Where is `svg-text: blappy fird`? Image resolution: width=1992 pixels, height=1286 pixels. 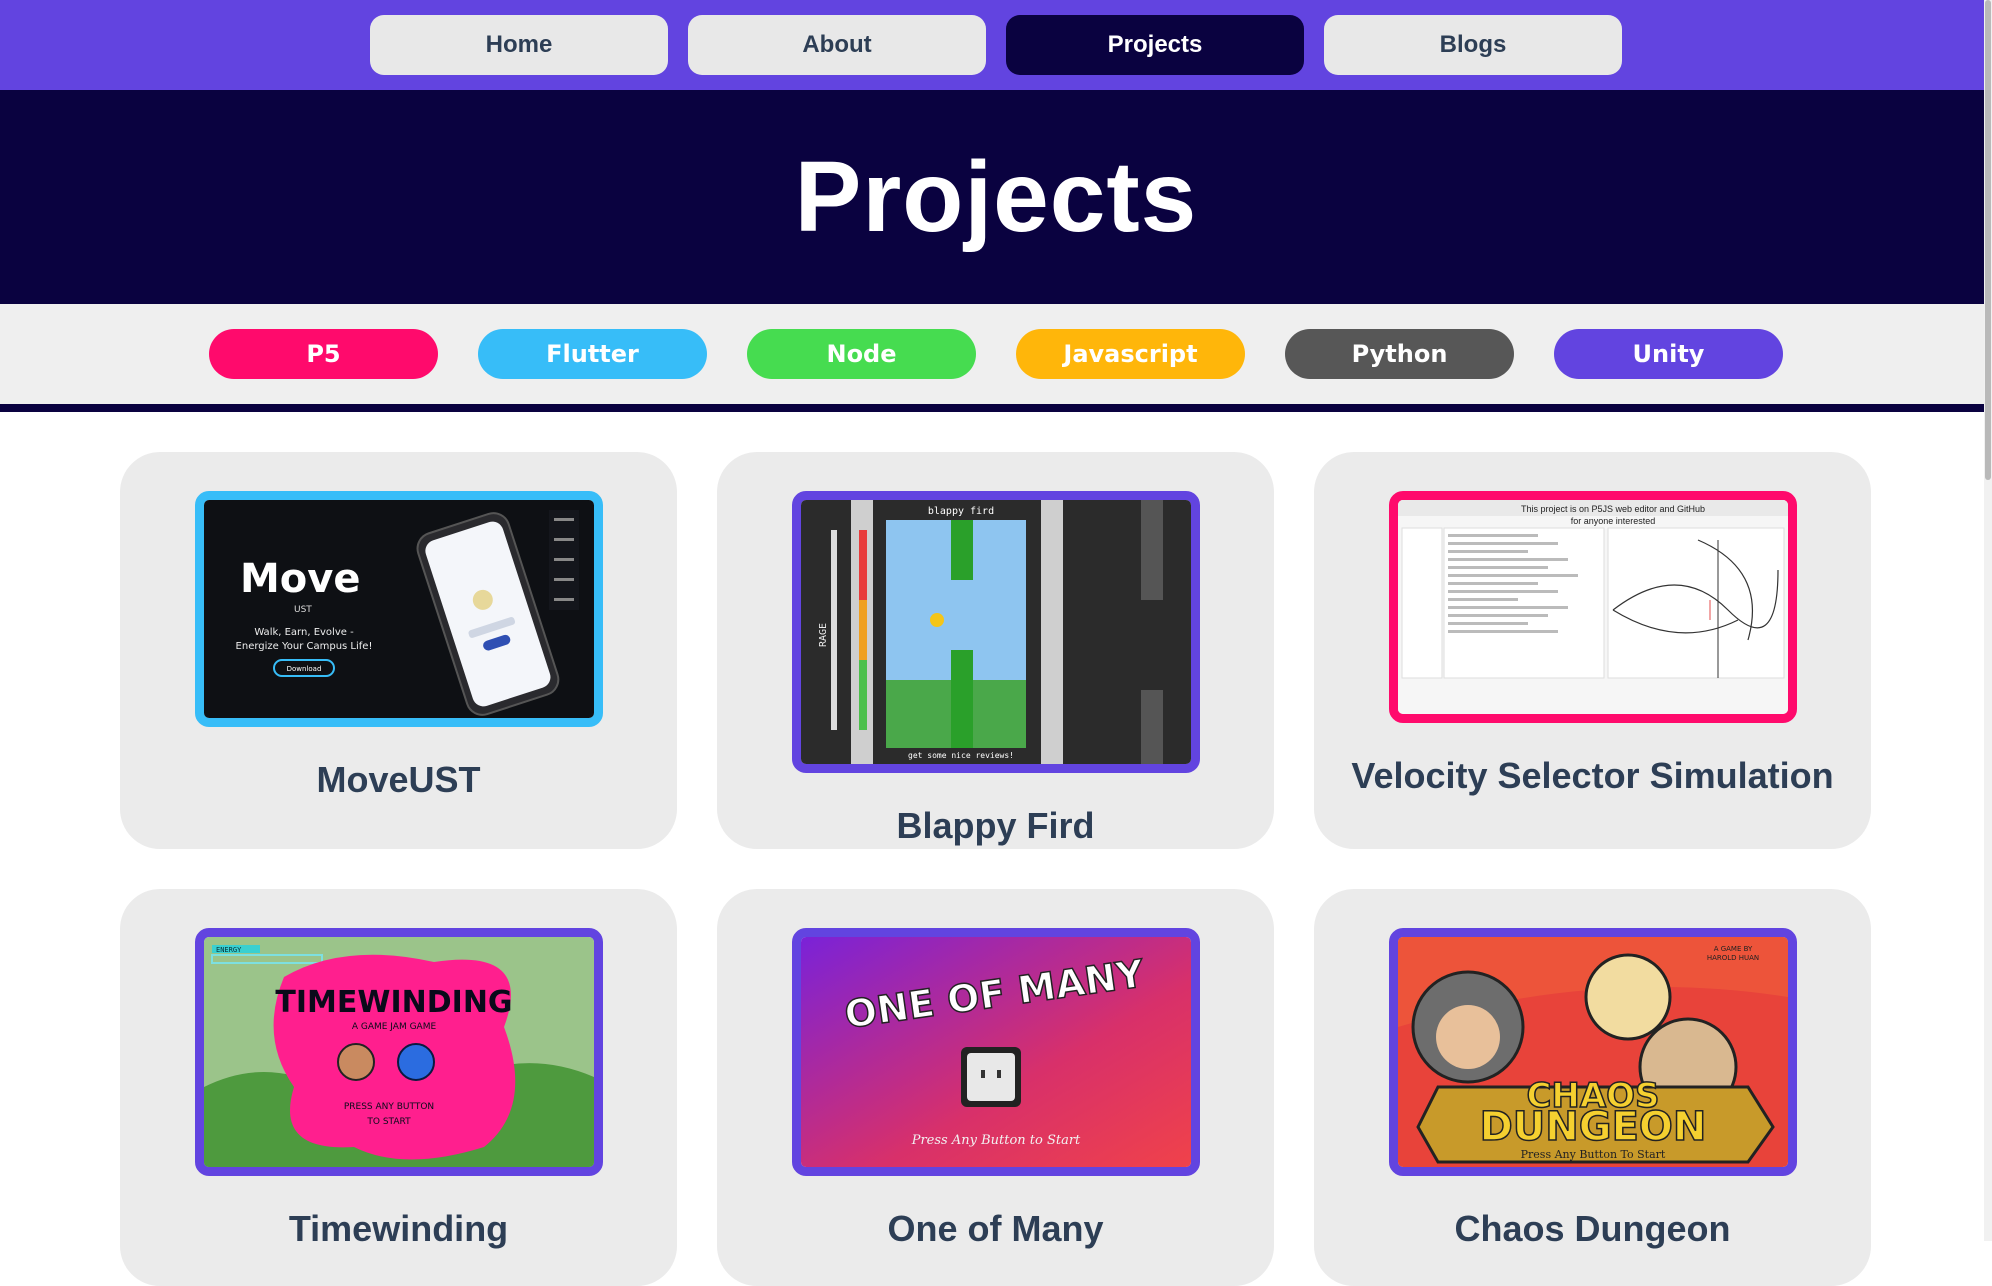 svg-text: blappy fird is located at coordinates (960, 511).